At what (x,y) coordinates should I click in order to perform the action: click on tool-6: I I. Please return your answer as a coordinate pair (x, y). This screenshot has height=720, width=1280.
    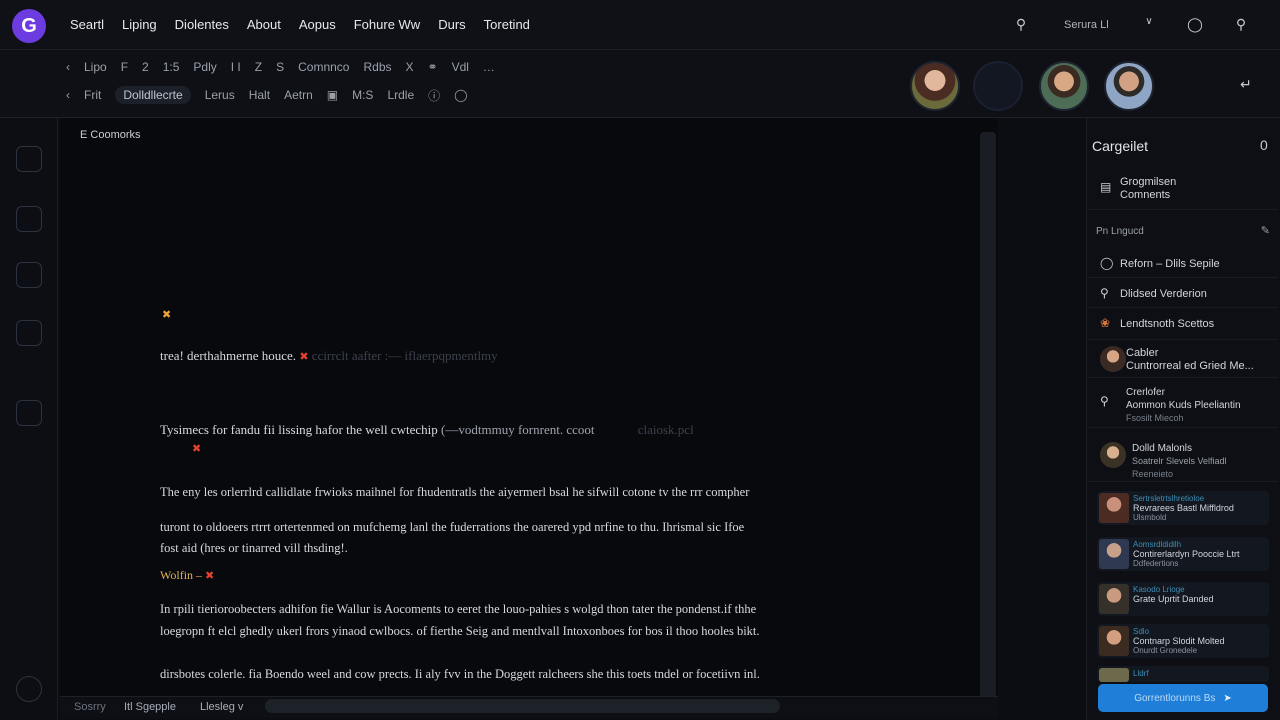
    Looking at the image, I should click on (236, 67).